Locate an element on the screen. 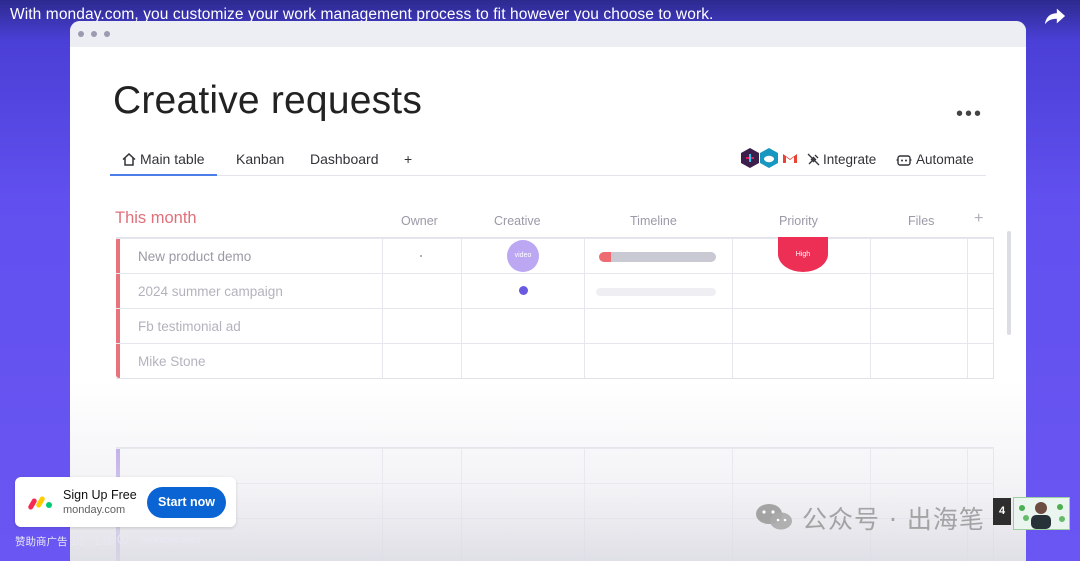 This screenshot has width=1080, height=561. timeline-bar is located at coordinates (657, 257).